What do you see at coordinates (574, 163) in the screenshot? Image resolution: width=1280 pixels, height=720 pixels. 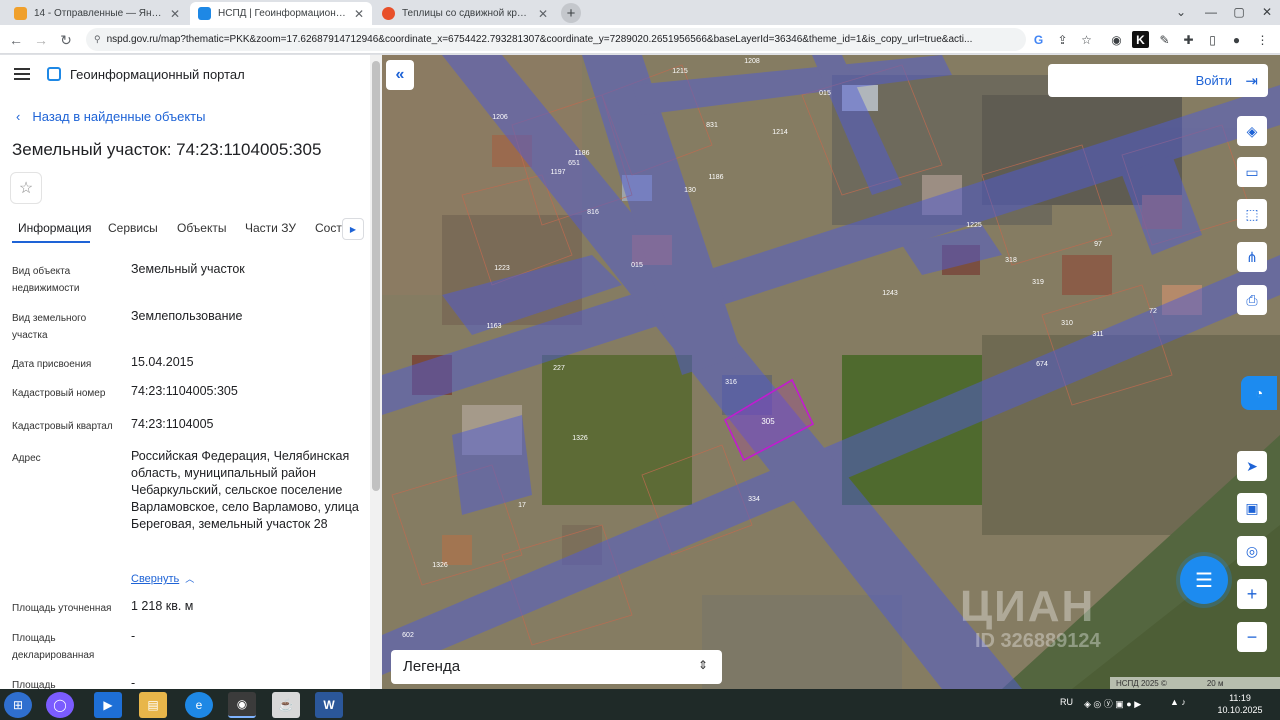 I see `map-label: 651` at bounding box center [574, 163].